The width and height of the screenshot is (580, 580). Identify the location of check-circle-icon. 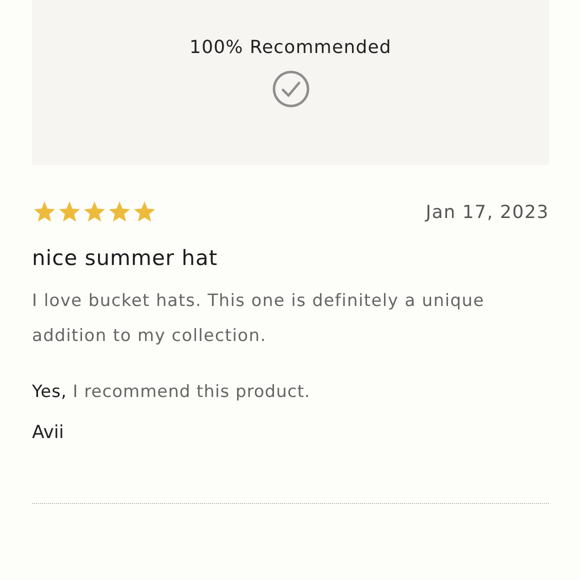
(291, 89).